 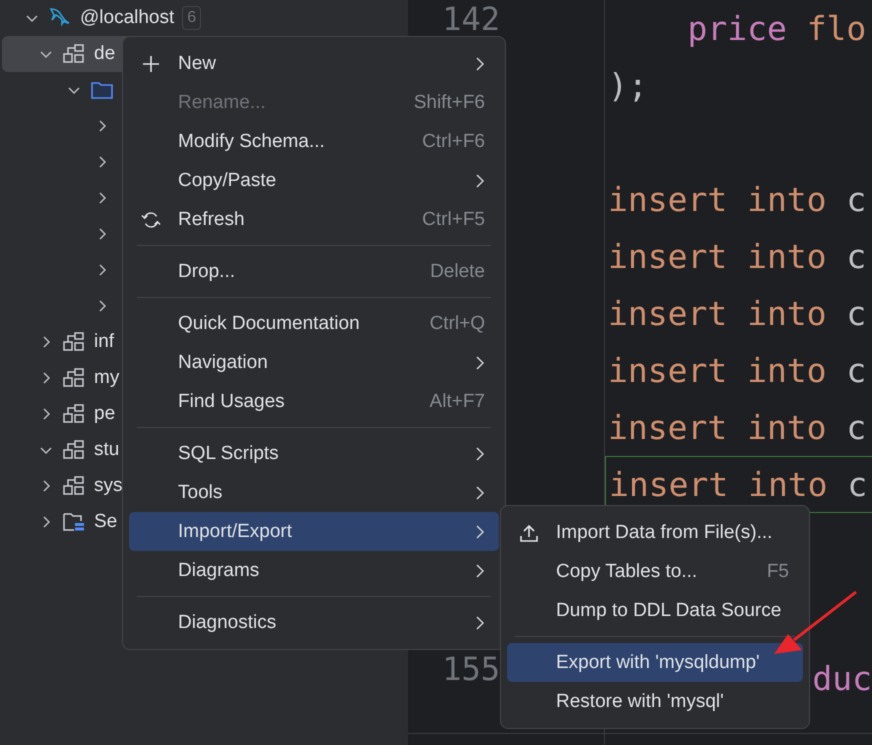 I want to click on tree-item-label: sys, so click(x=108, y=486).